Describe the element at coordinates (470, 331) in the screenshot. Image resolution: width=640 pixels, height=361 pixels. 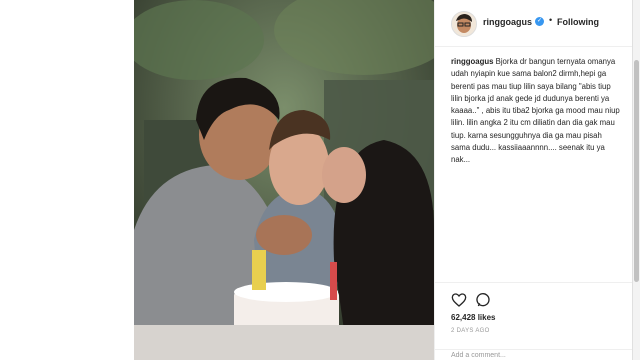
I see `post-timestamp: 2 DAYS AGO` at that location.